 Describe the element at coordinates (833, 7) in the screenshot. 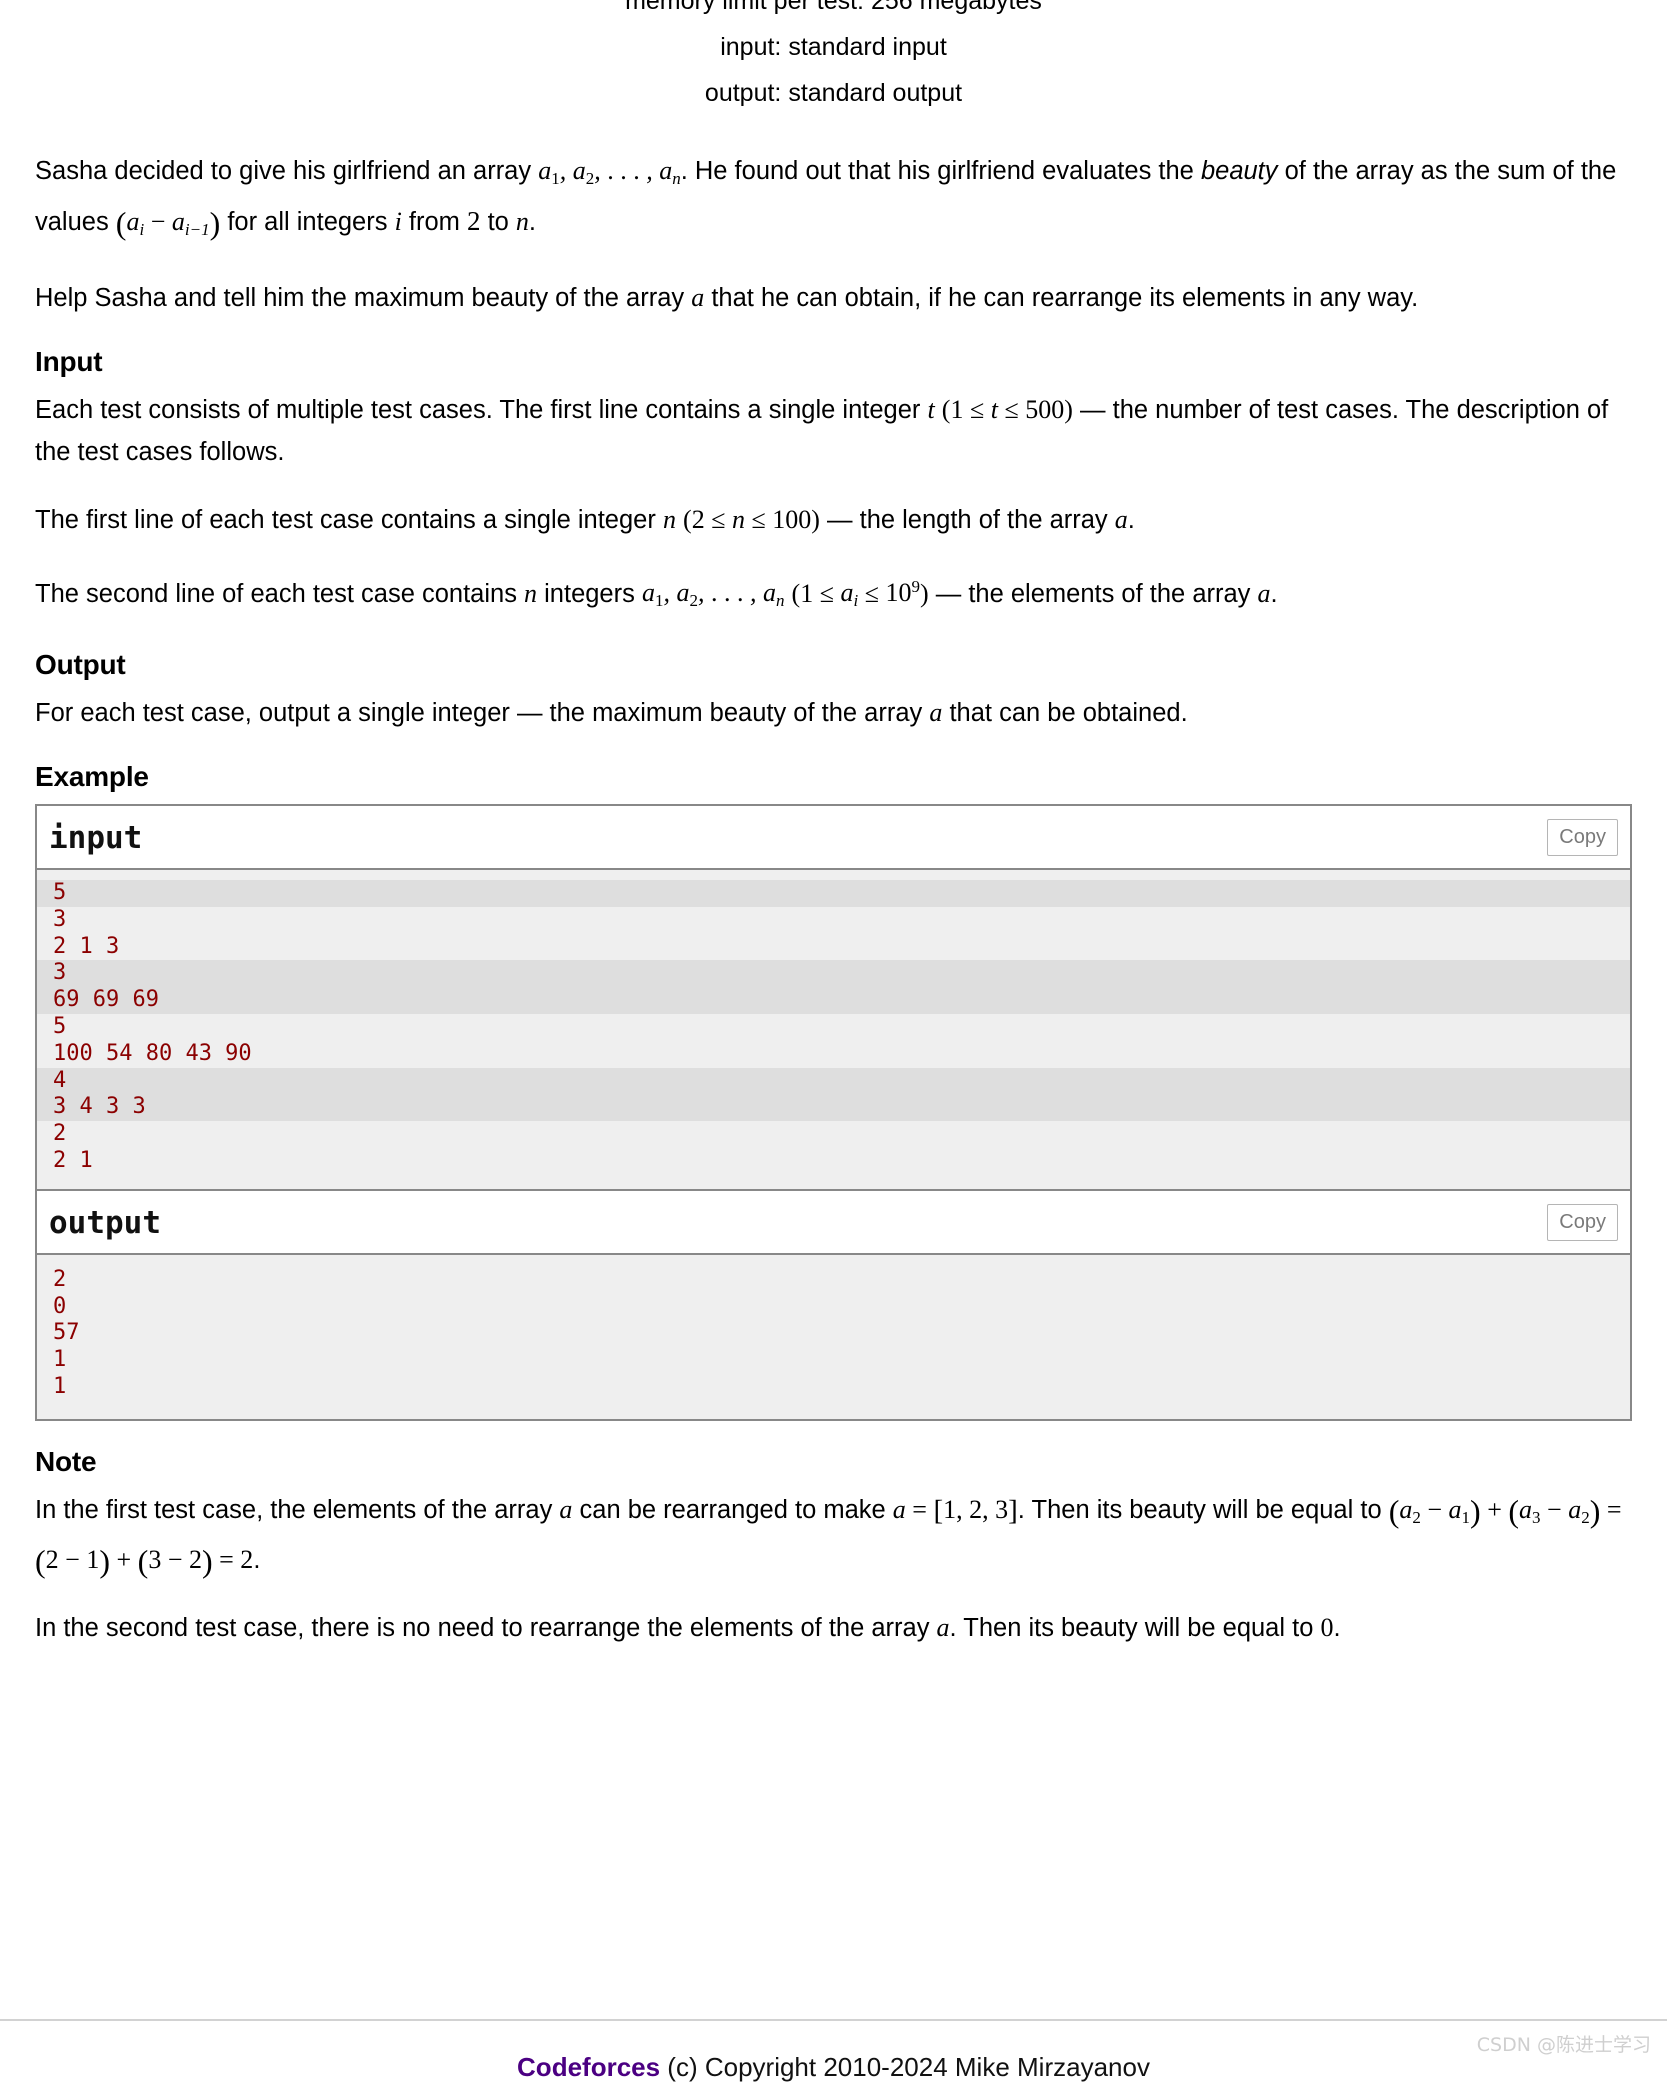

I see `memory-limit-line: memory limit per test: 256 megabytes` at that location.